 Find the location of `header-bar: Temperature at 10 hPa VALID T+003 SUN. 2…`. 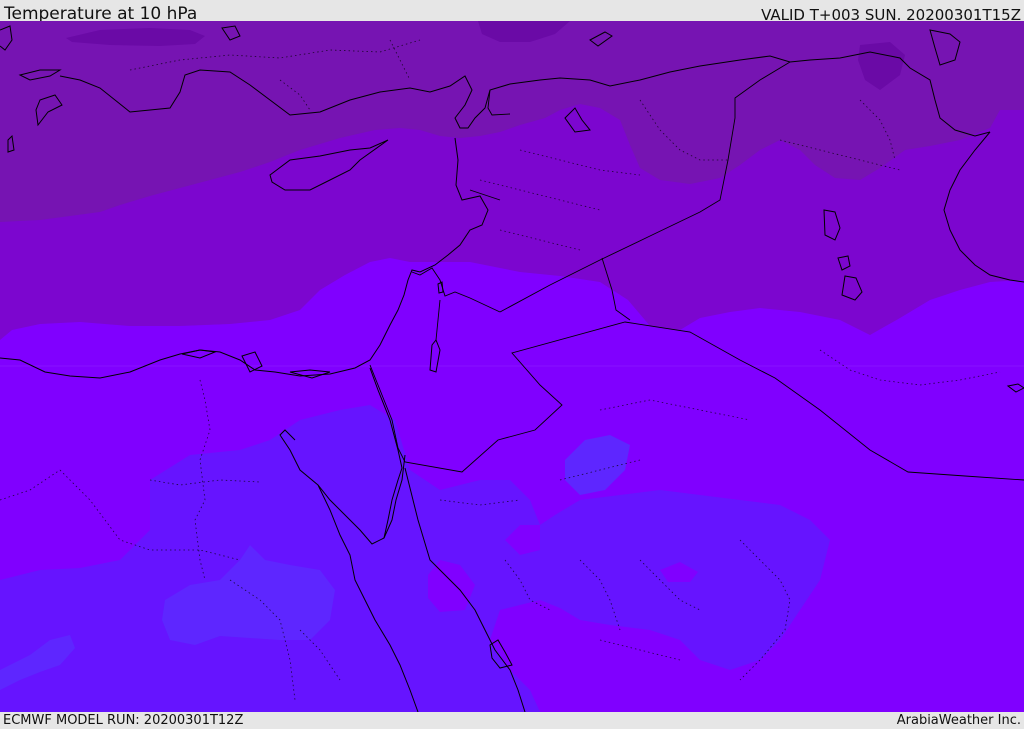

header-bar: Temperature at 10 hPa VALID T+003 SUN. 2… is located at coordinates (512, 12).